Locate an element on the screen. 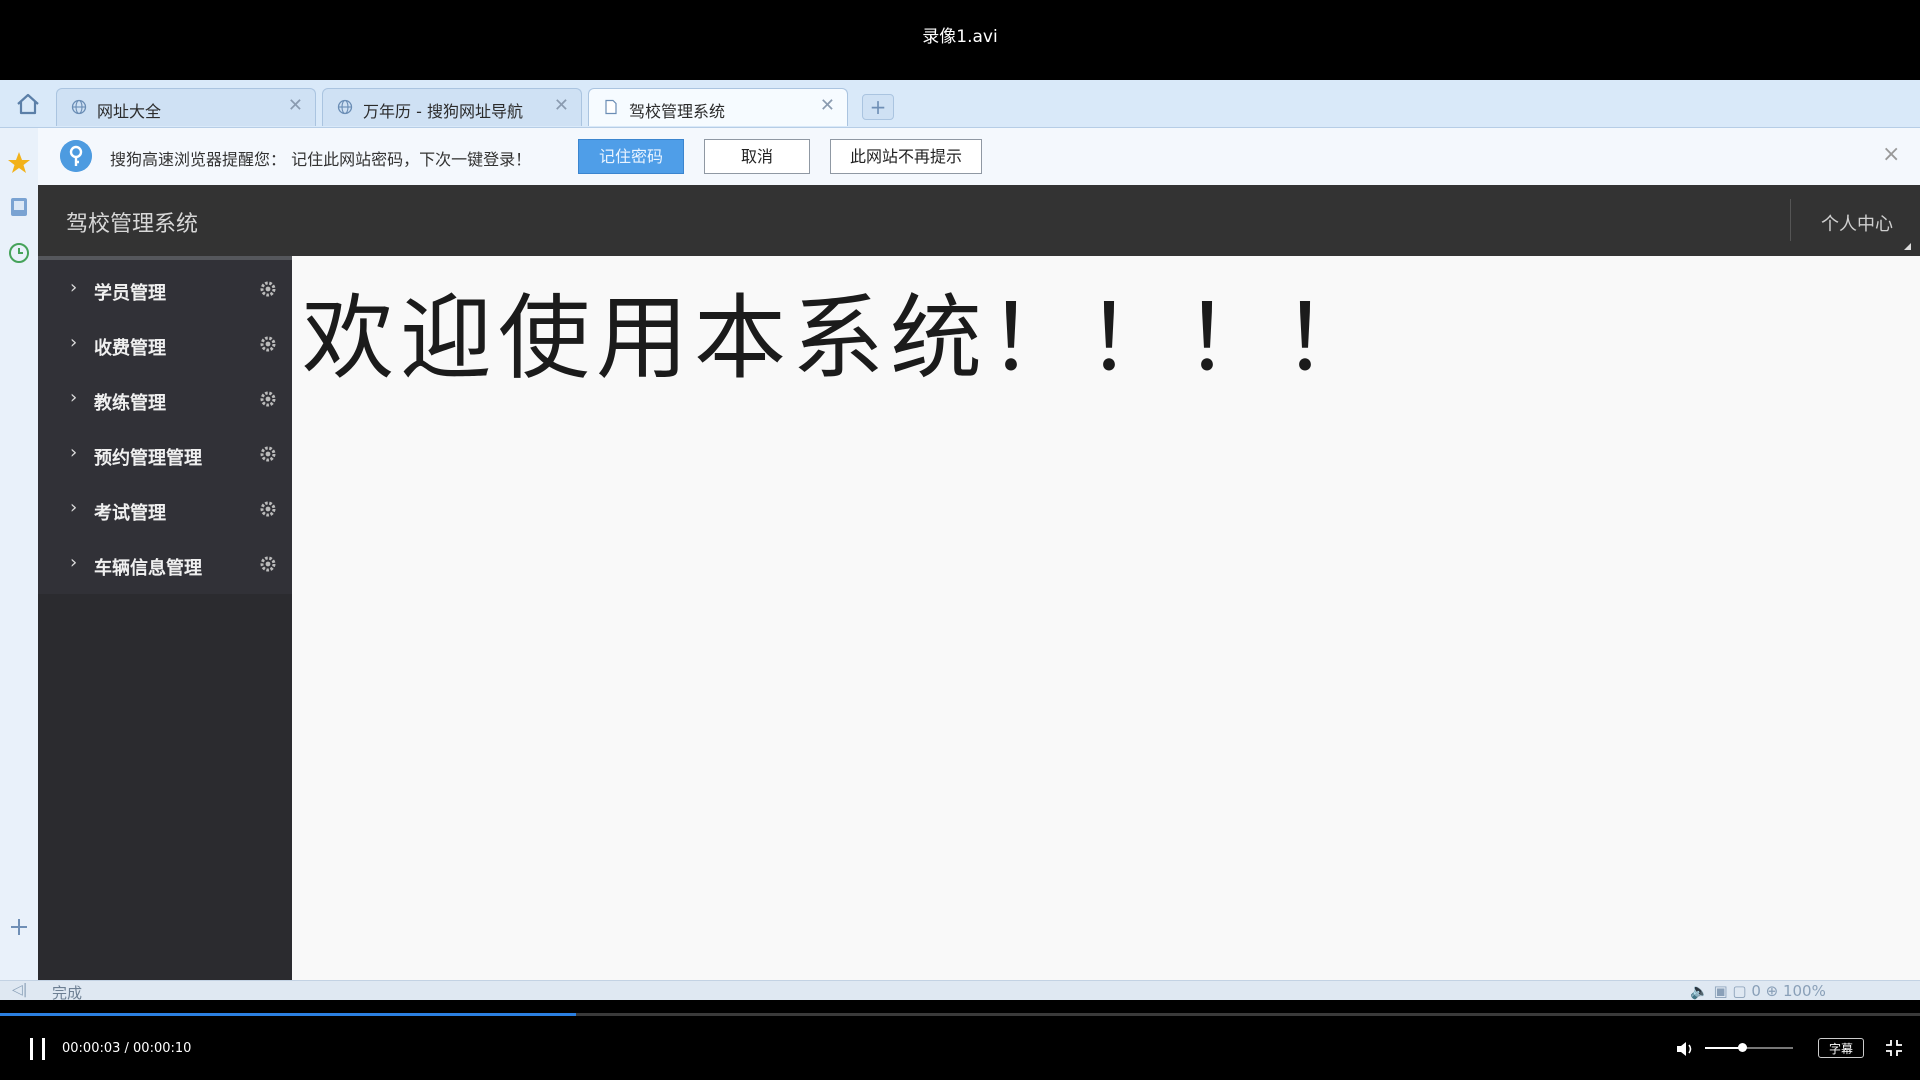 Image resolution: width=1920 pixels, height=1080 pixels. remember-password-button: 记住密码 is located at coordinates (631, 156).